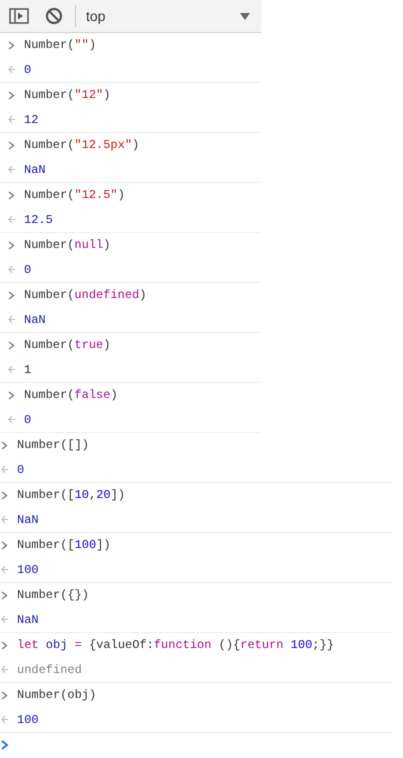 Image resolution: width=403 pixels, height=758 pixels. What do you see at coordinates (53, 595) in the screenshot?
I see `command-text: Number({})` at bounding box center [53, 595].